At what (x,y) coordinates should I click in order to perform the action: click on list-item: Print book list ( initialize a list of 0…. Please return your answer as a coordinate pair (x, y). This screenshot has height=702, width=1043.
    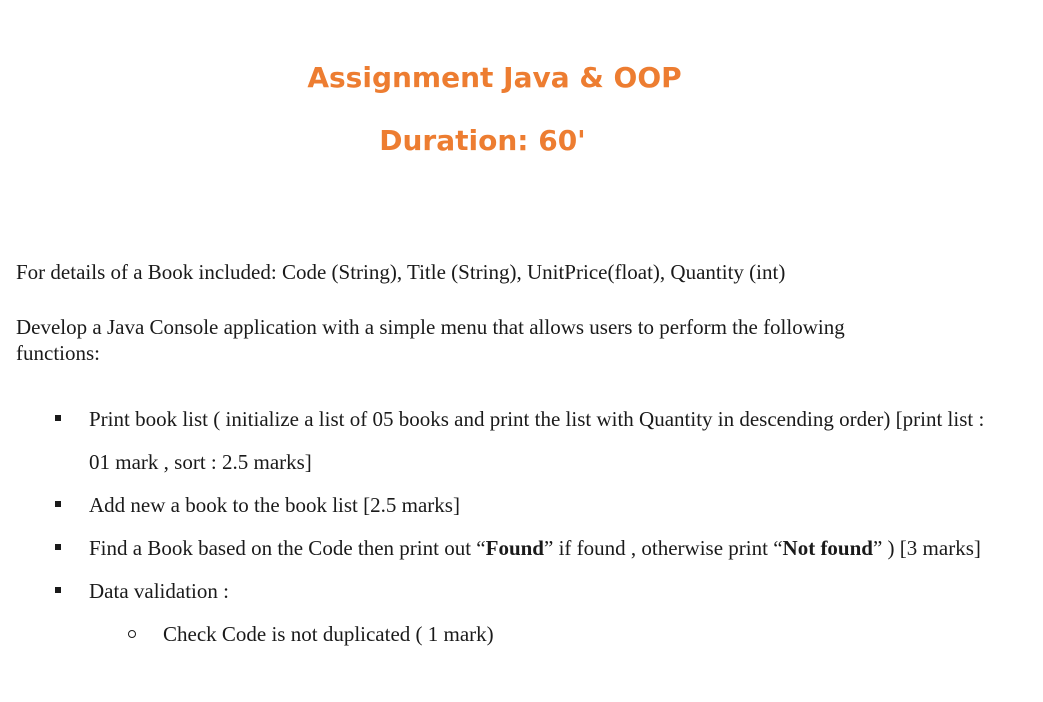
    Looking at the image, I should click on (500, 441).